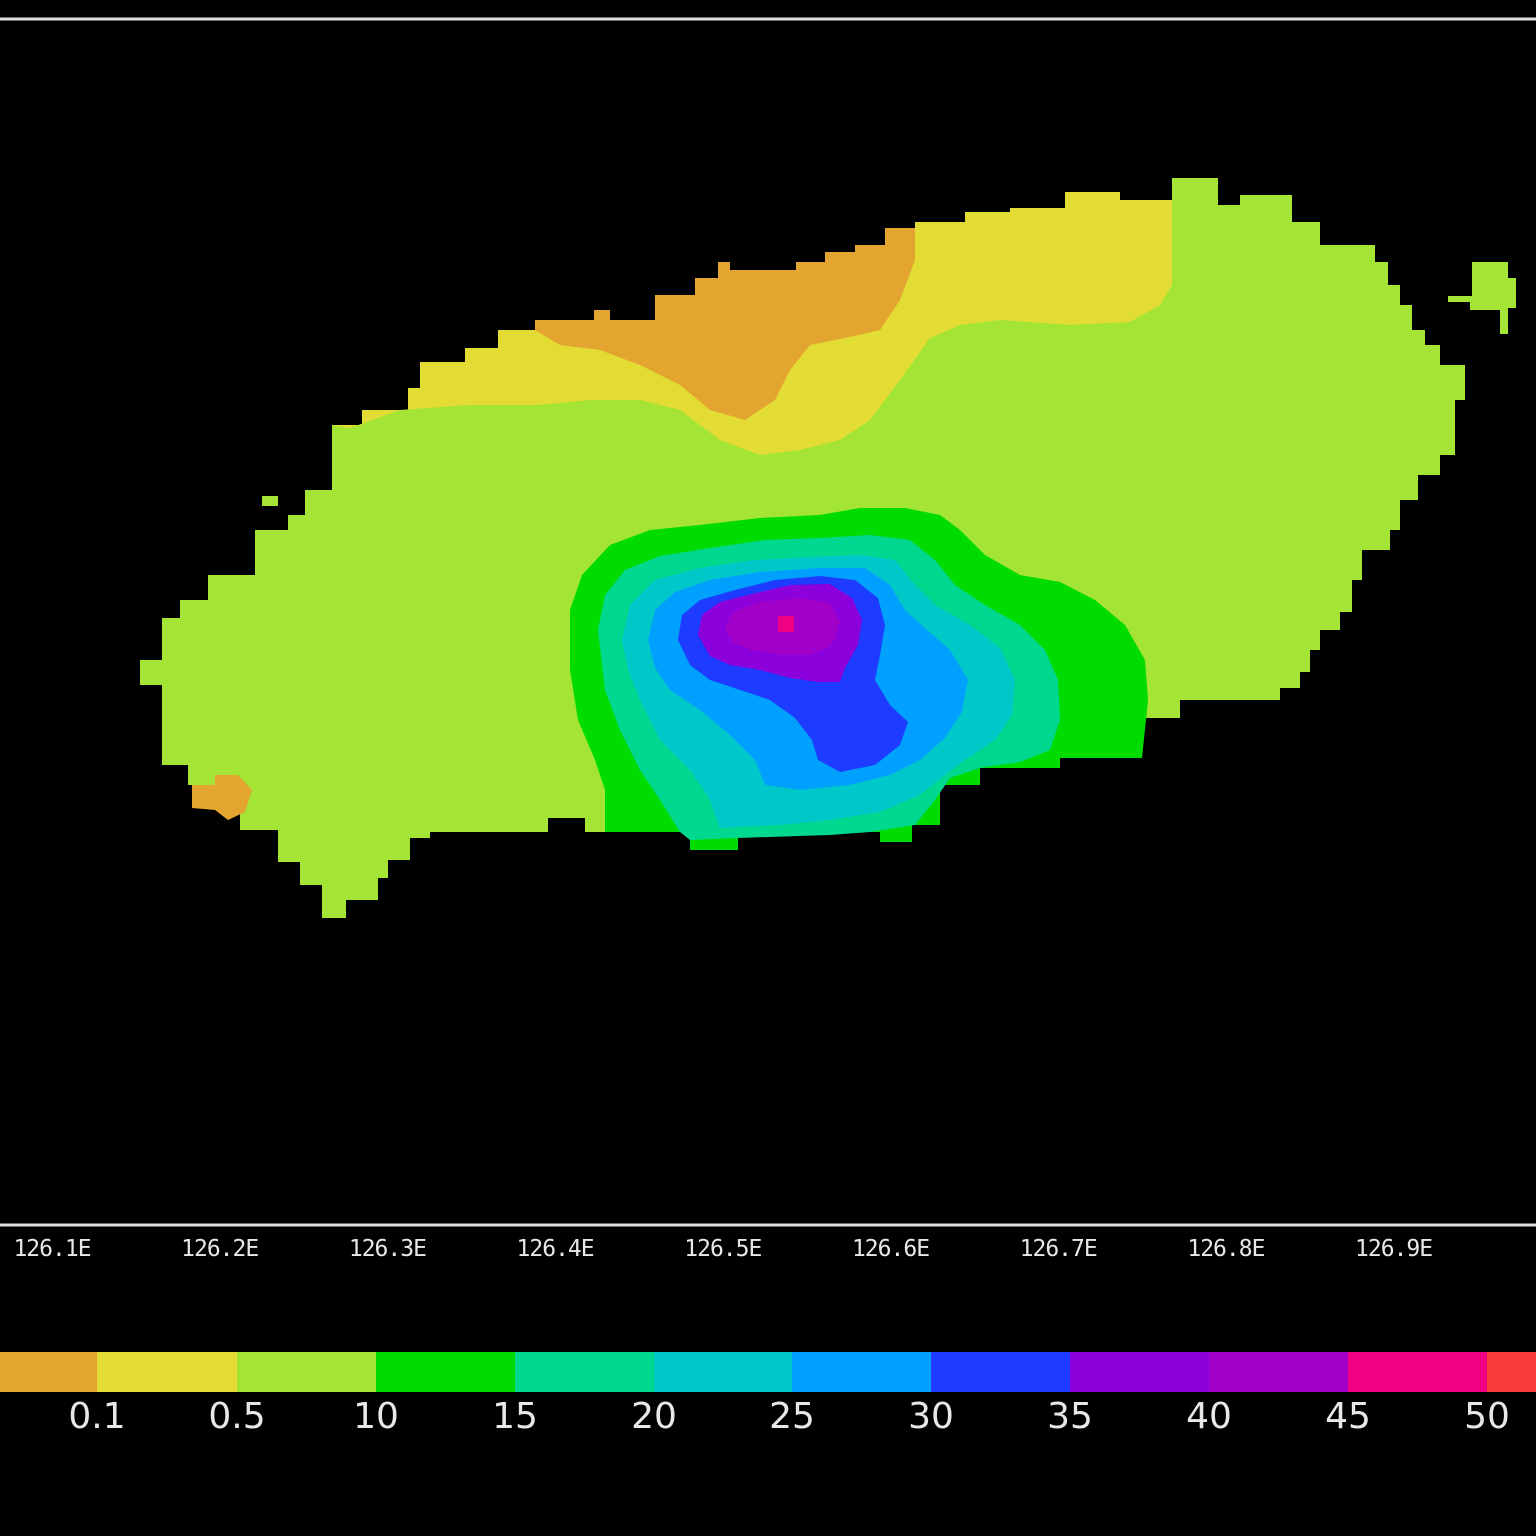  What do you see at coordinates (792, 1416) in the screenshot?
I see `colorbar-label: 25` at bounding box center [792, 1416].